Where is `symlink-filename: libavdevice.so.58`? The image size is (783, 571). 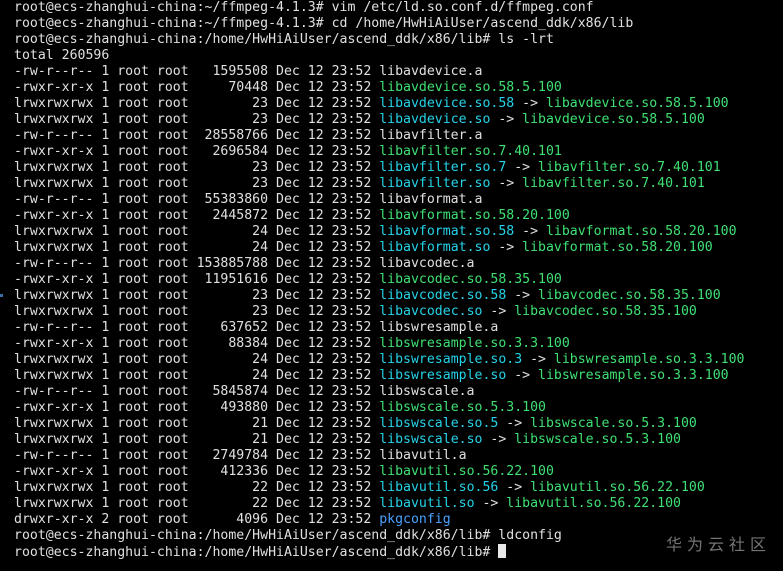 symlink-filename: libavdevice.so.58 is located at coordinates (447, 103).